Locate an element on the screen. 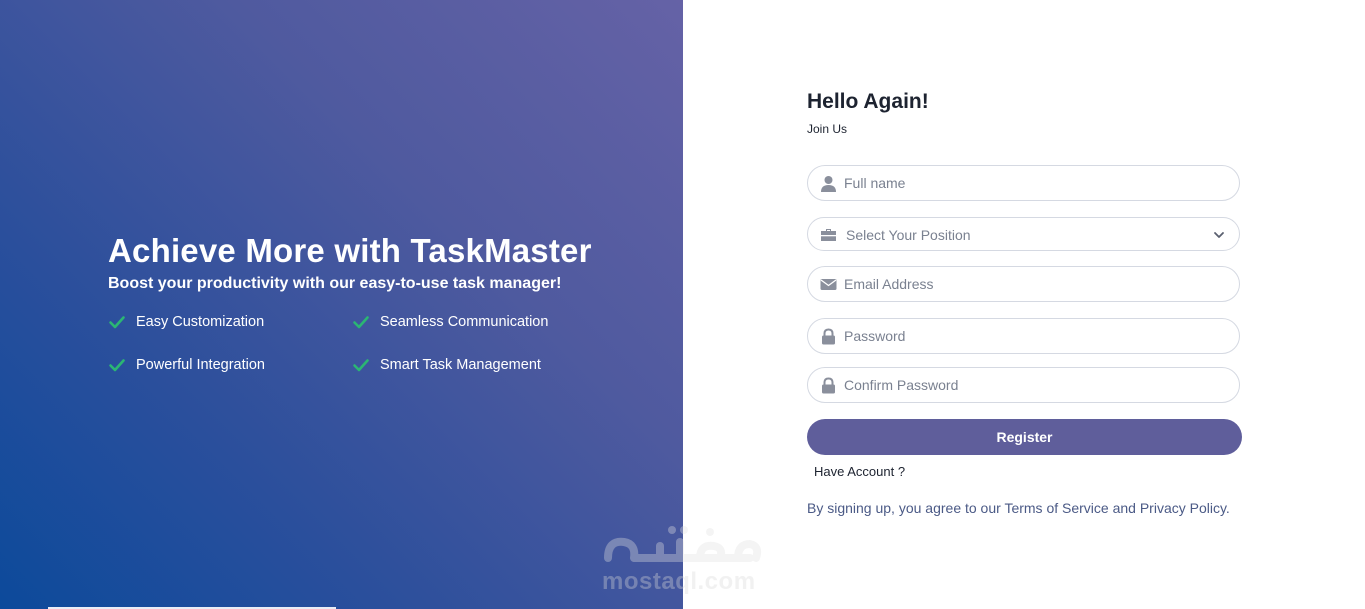  hero-title: Achieve More with TaskMaster is located at coordinates (350, 250).